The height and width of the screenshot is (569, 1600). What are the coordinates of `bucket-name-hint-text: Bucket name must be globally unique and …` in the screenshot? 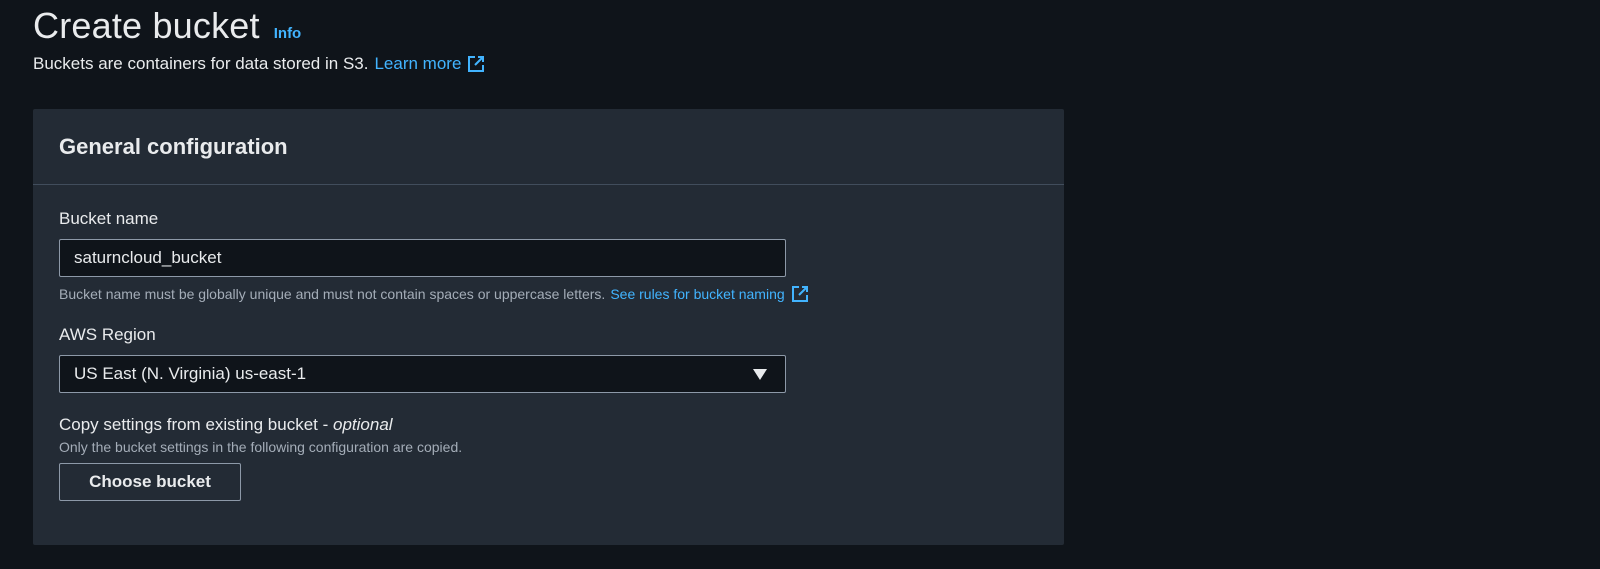 It's located at (332, 294).